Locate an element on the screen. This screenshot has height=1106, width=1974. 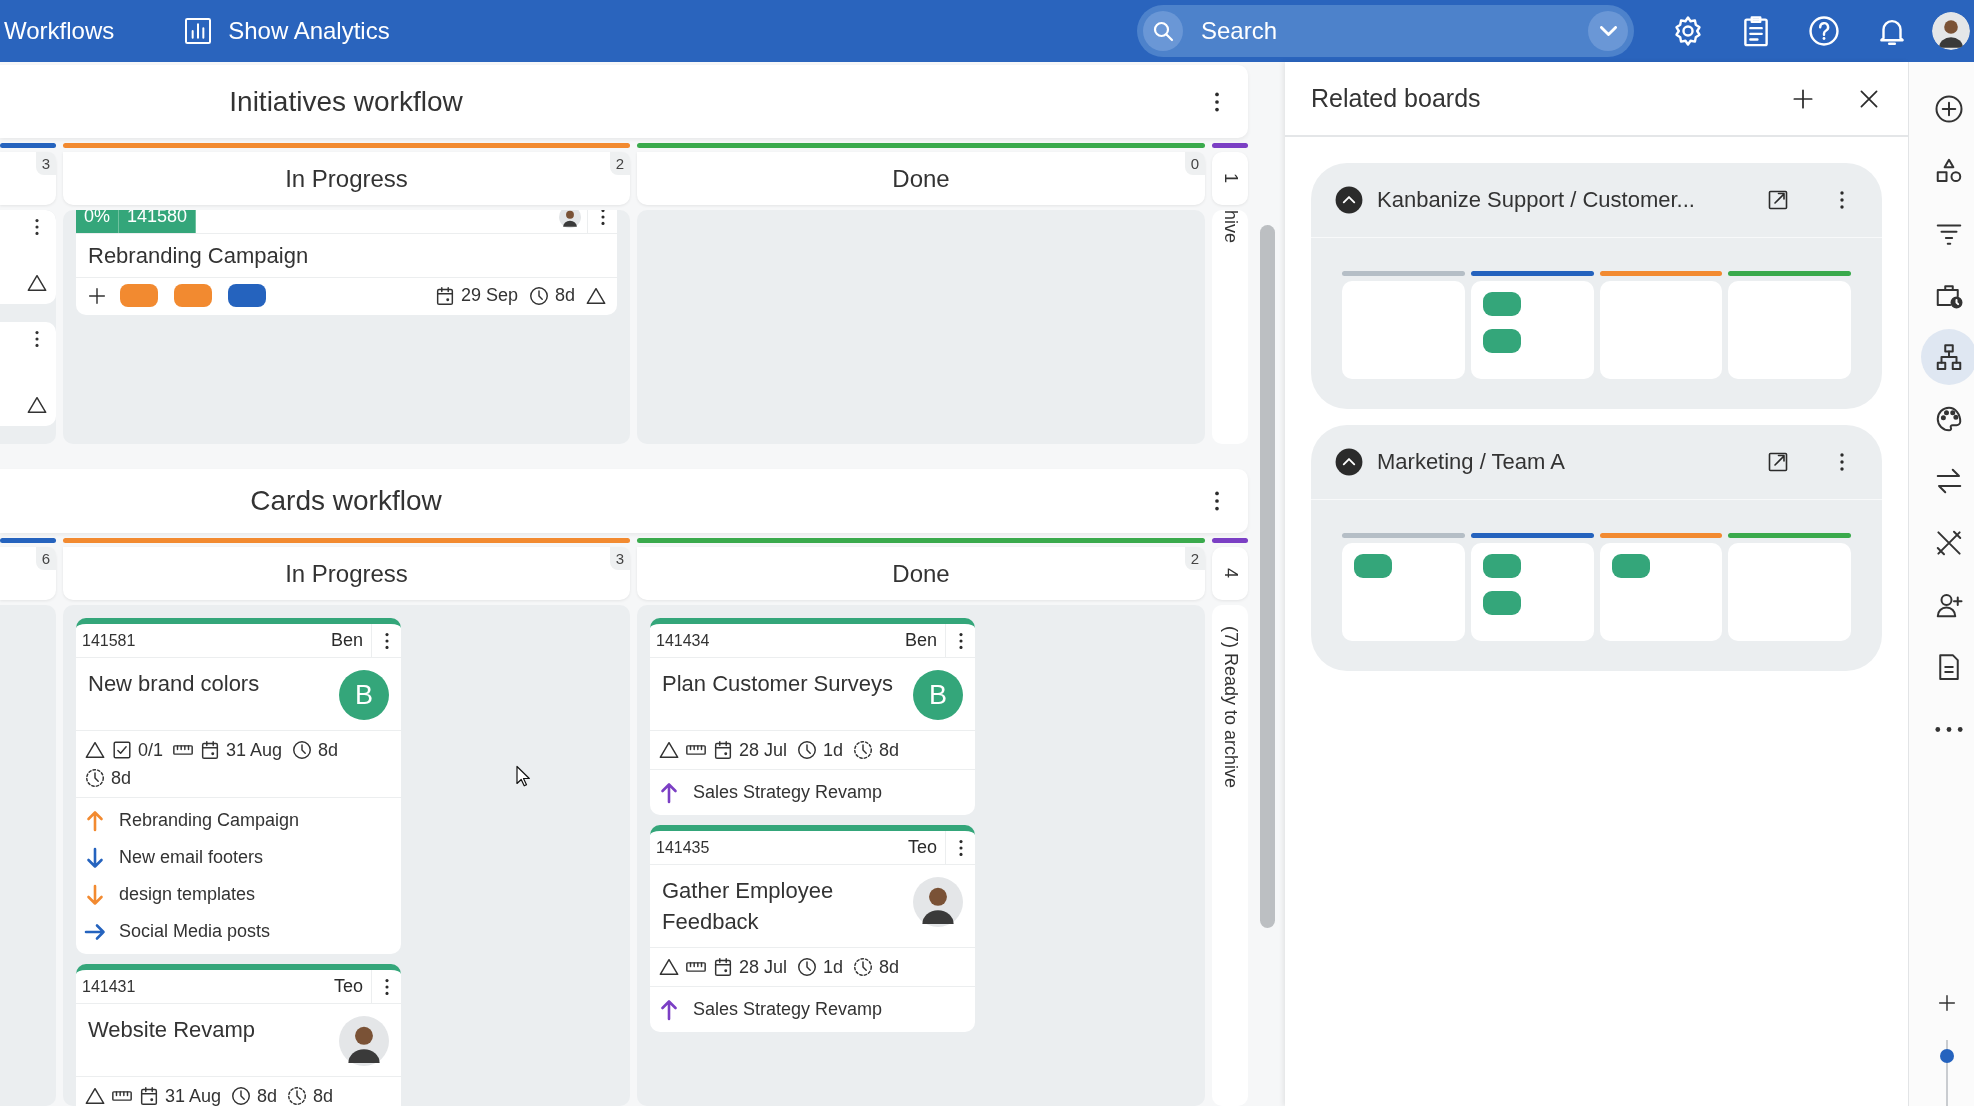
meta-text: 0/1 is located at coordinates (151, 750).